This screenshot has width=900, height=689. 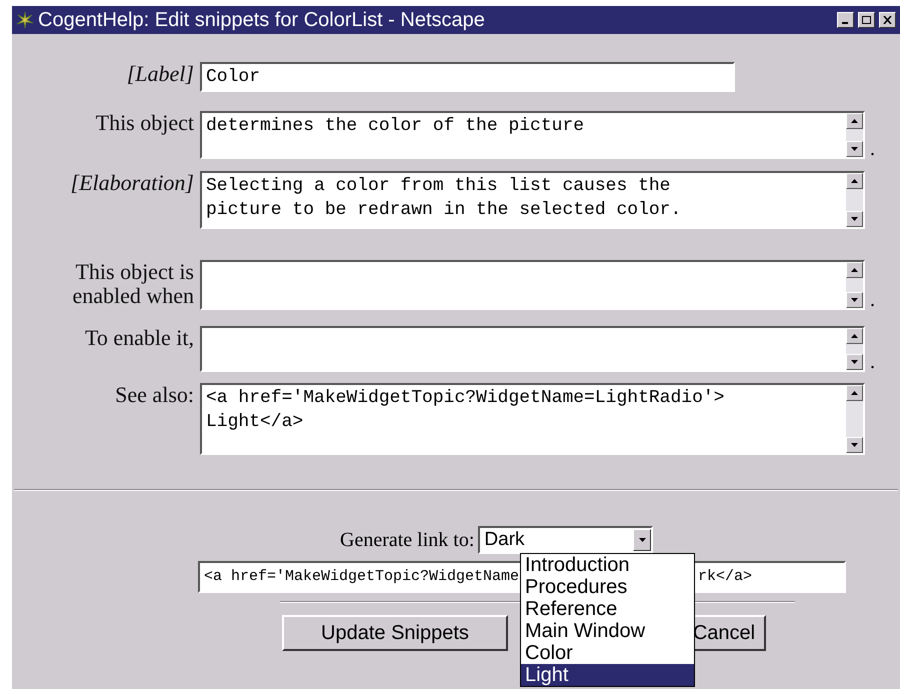 What do you see at coordinates (132, 183) in the screenshot?
I see `field-label: [Elaboration]` at bounding box center [132, 183].